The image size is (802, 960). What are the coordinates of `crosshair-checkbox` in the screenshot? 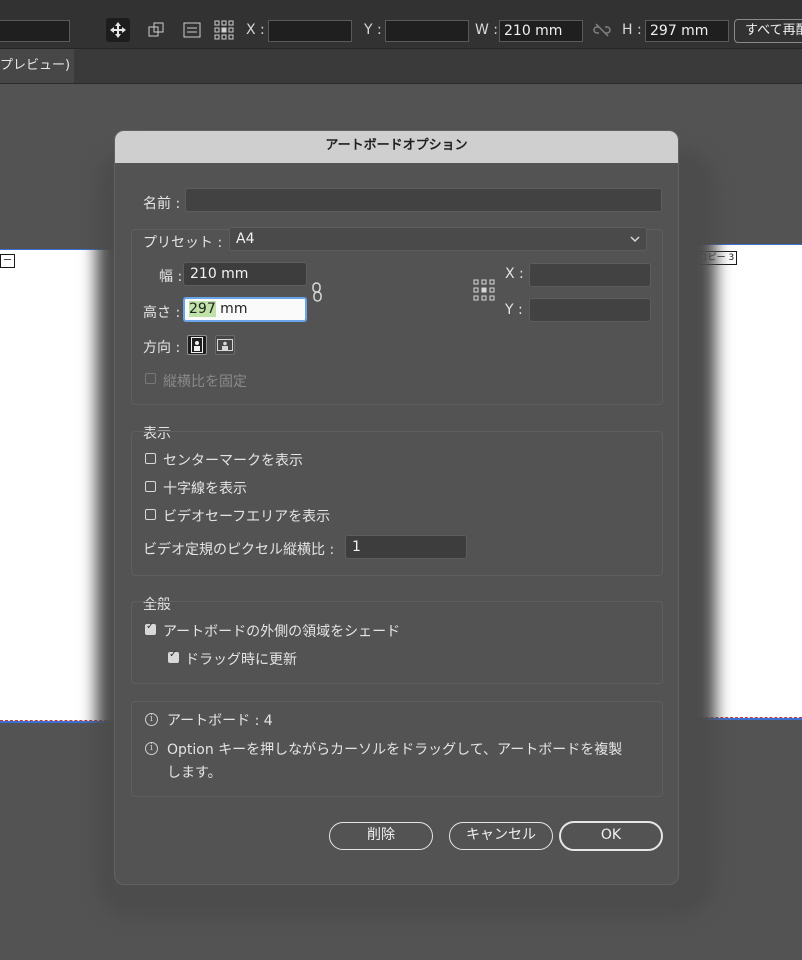 It's located at (150, 486).